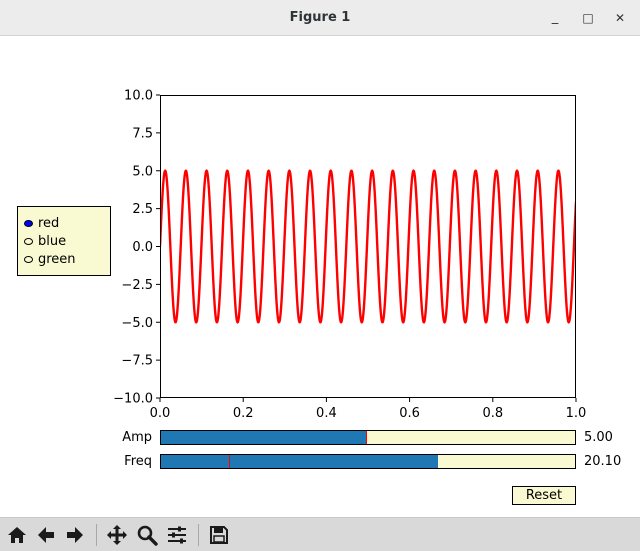  Describe the element at coordinates (299, 461) in the screenshot. I see `freq-slider-fill` at that location.